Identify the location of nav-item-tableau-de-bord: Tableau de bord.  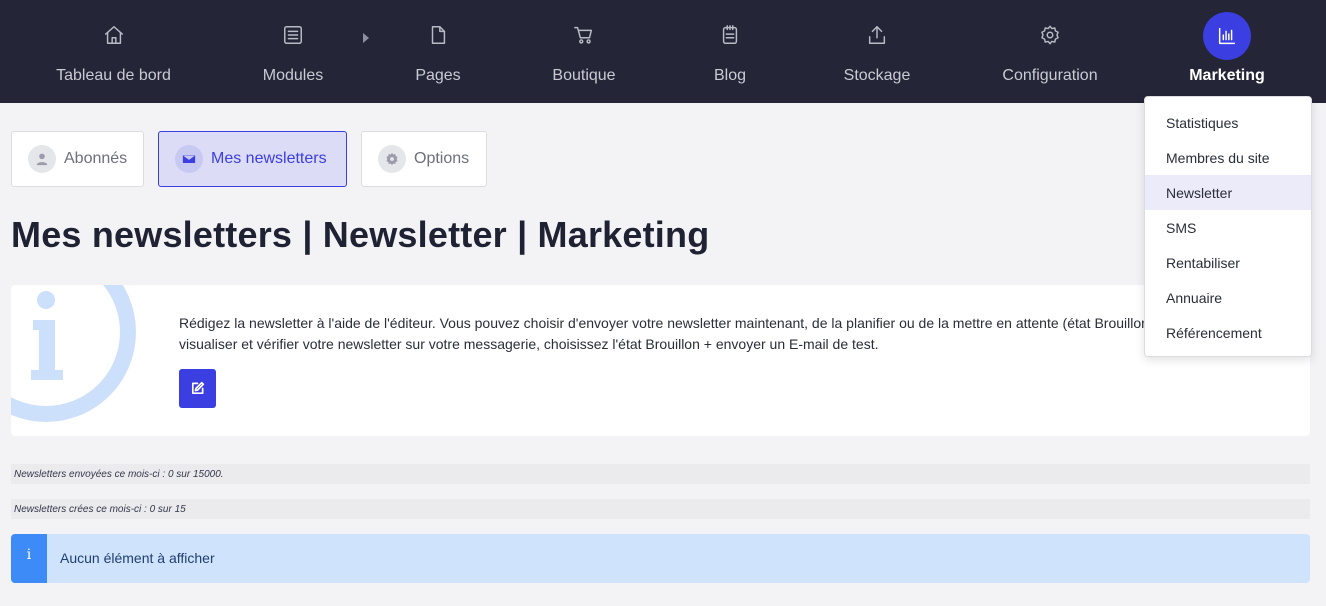
(113, 51).